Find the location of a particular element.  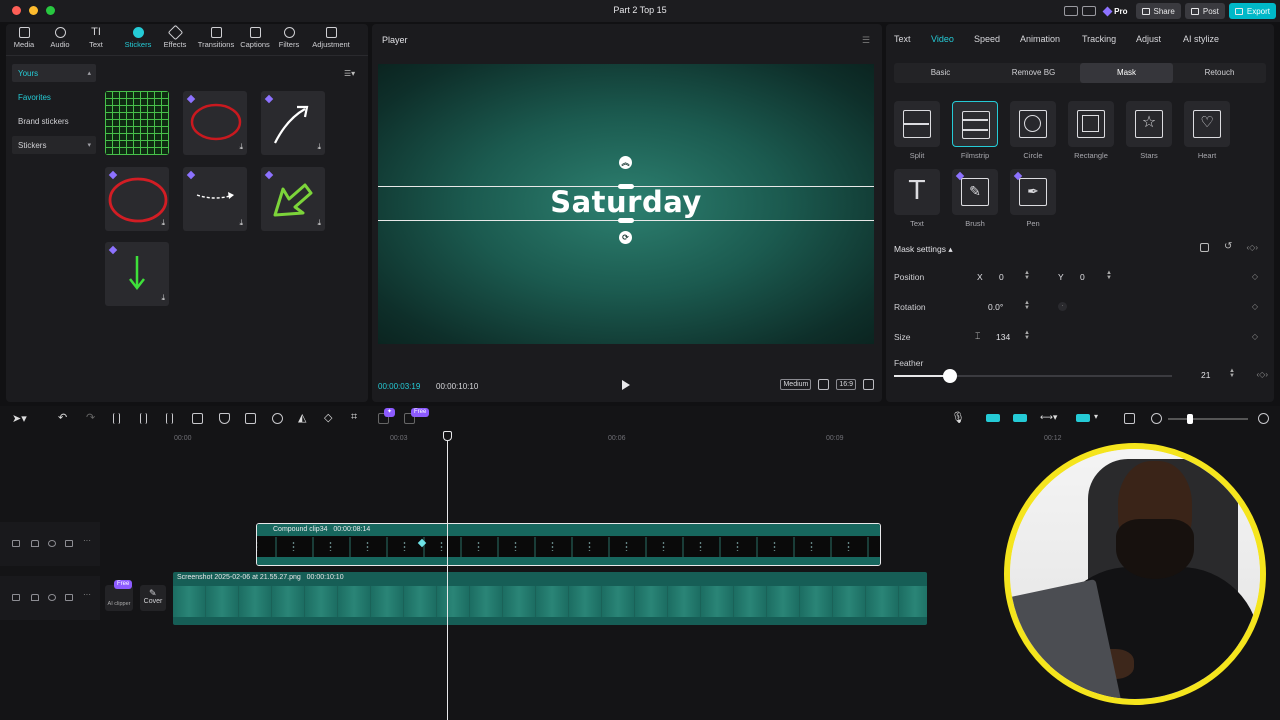

feather-slider is located at coordinates (1033, 376).